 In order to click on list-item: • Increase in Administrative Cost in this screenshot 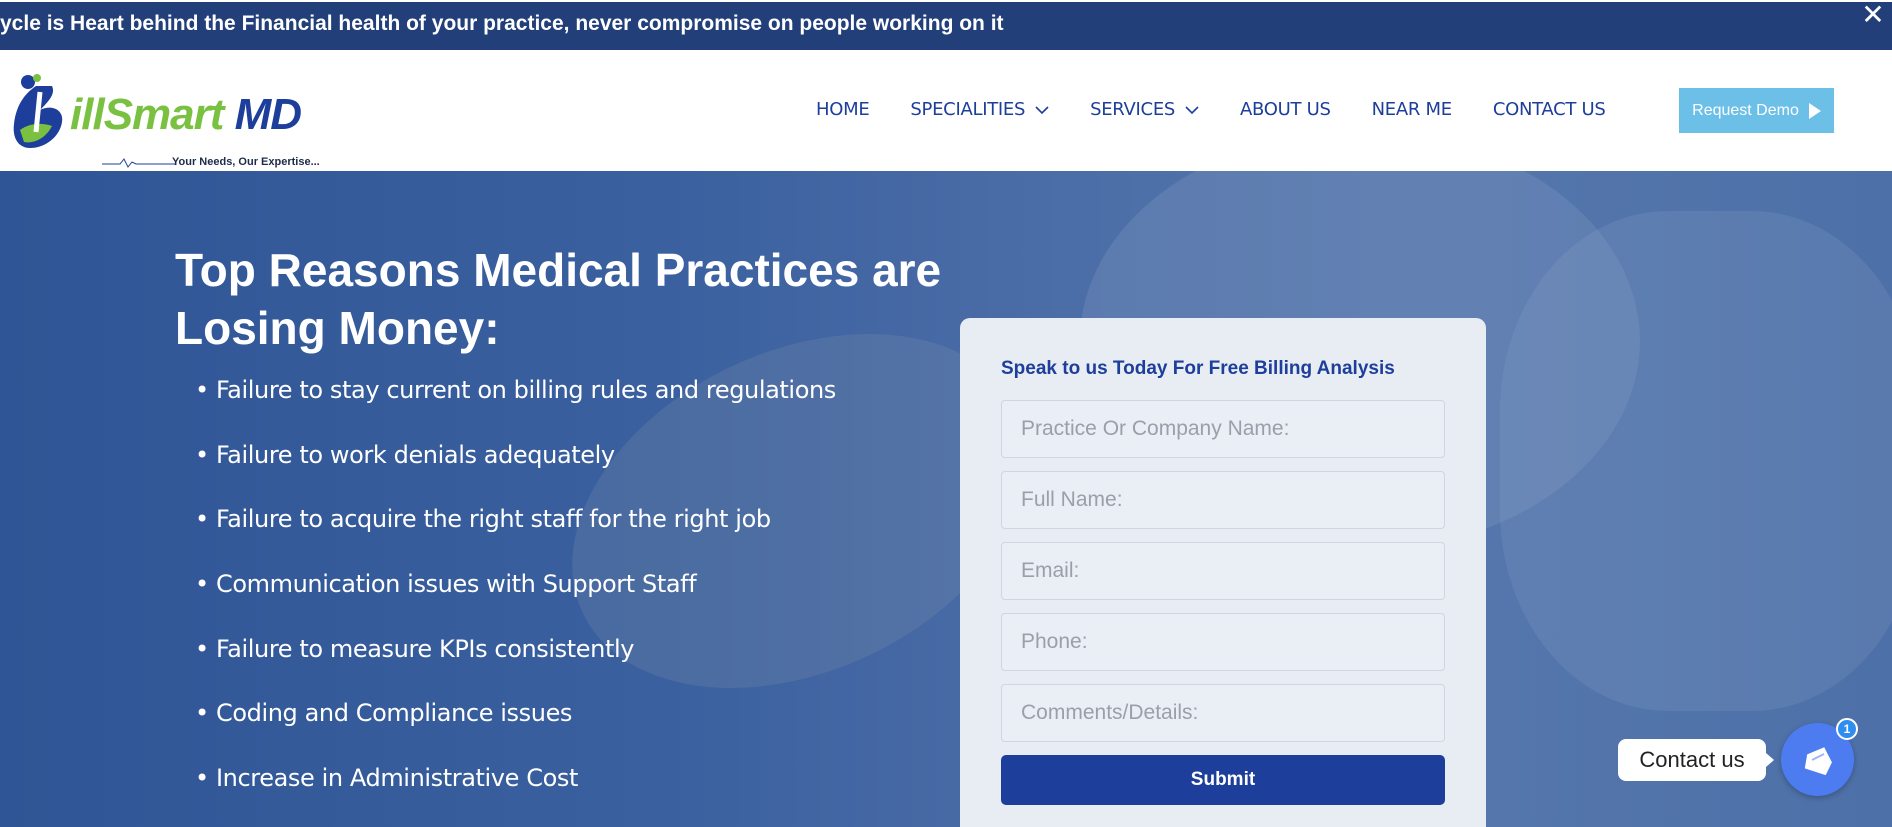, I will do `click(386, 778)`.